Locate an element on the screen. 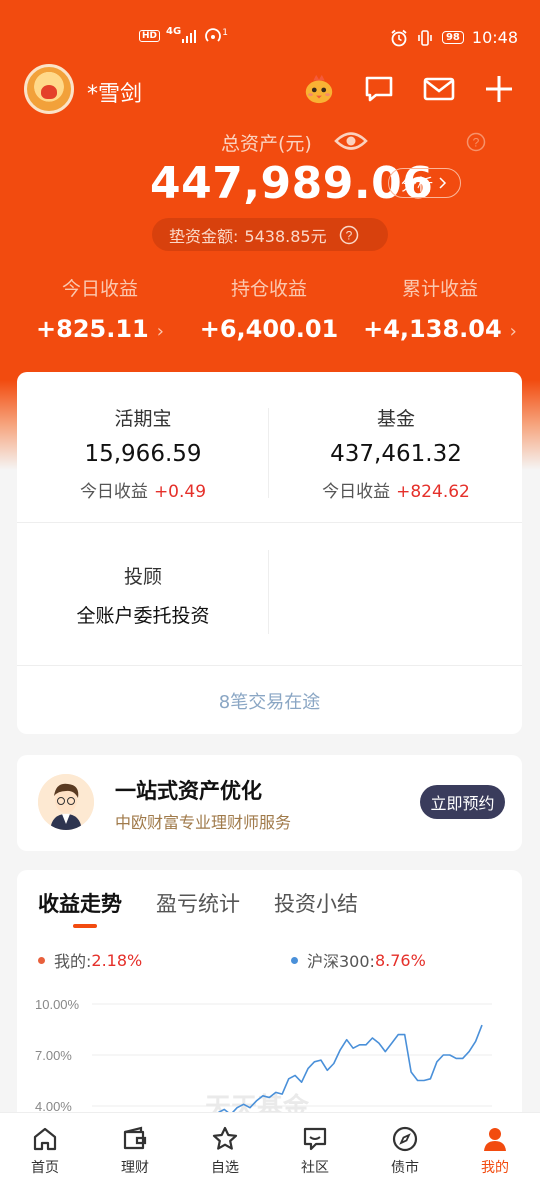  analysis-button: 分析 is located at coordinates (424, 183).